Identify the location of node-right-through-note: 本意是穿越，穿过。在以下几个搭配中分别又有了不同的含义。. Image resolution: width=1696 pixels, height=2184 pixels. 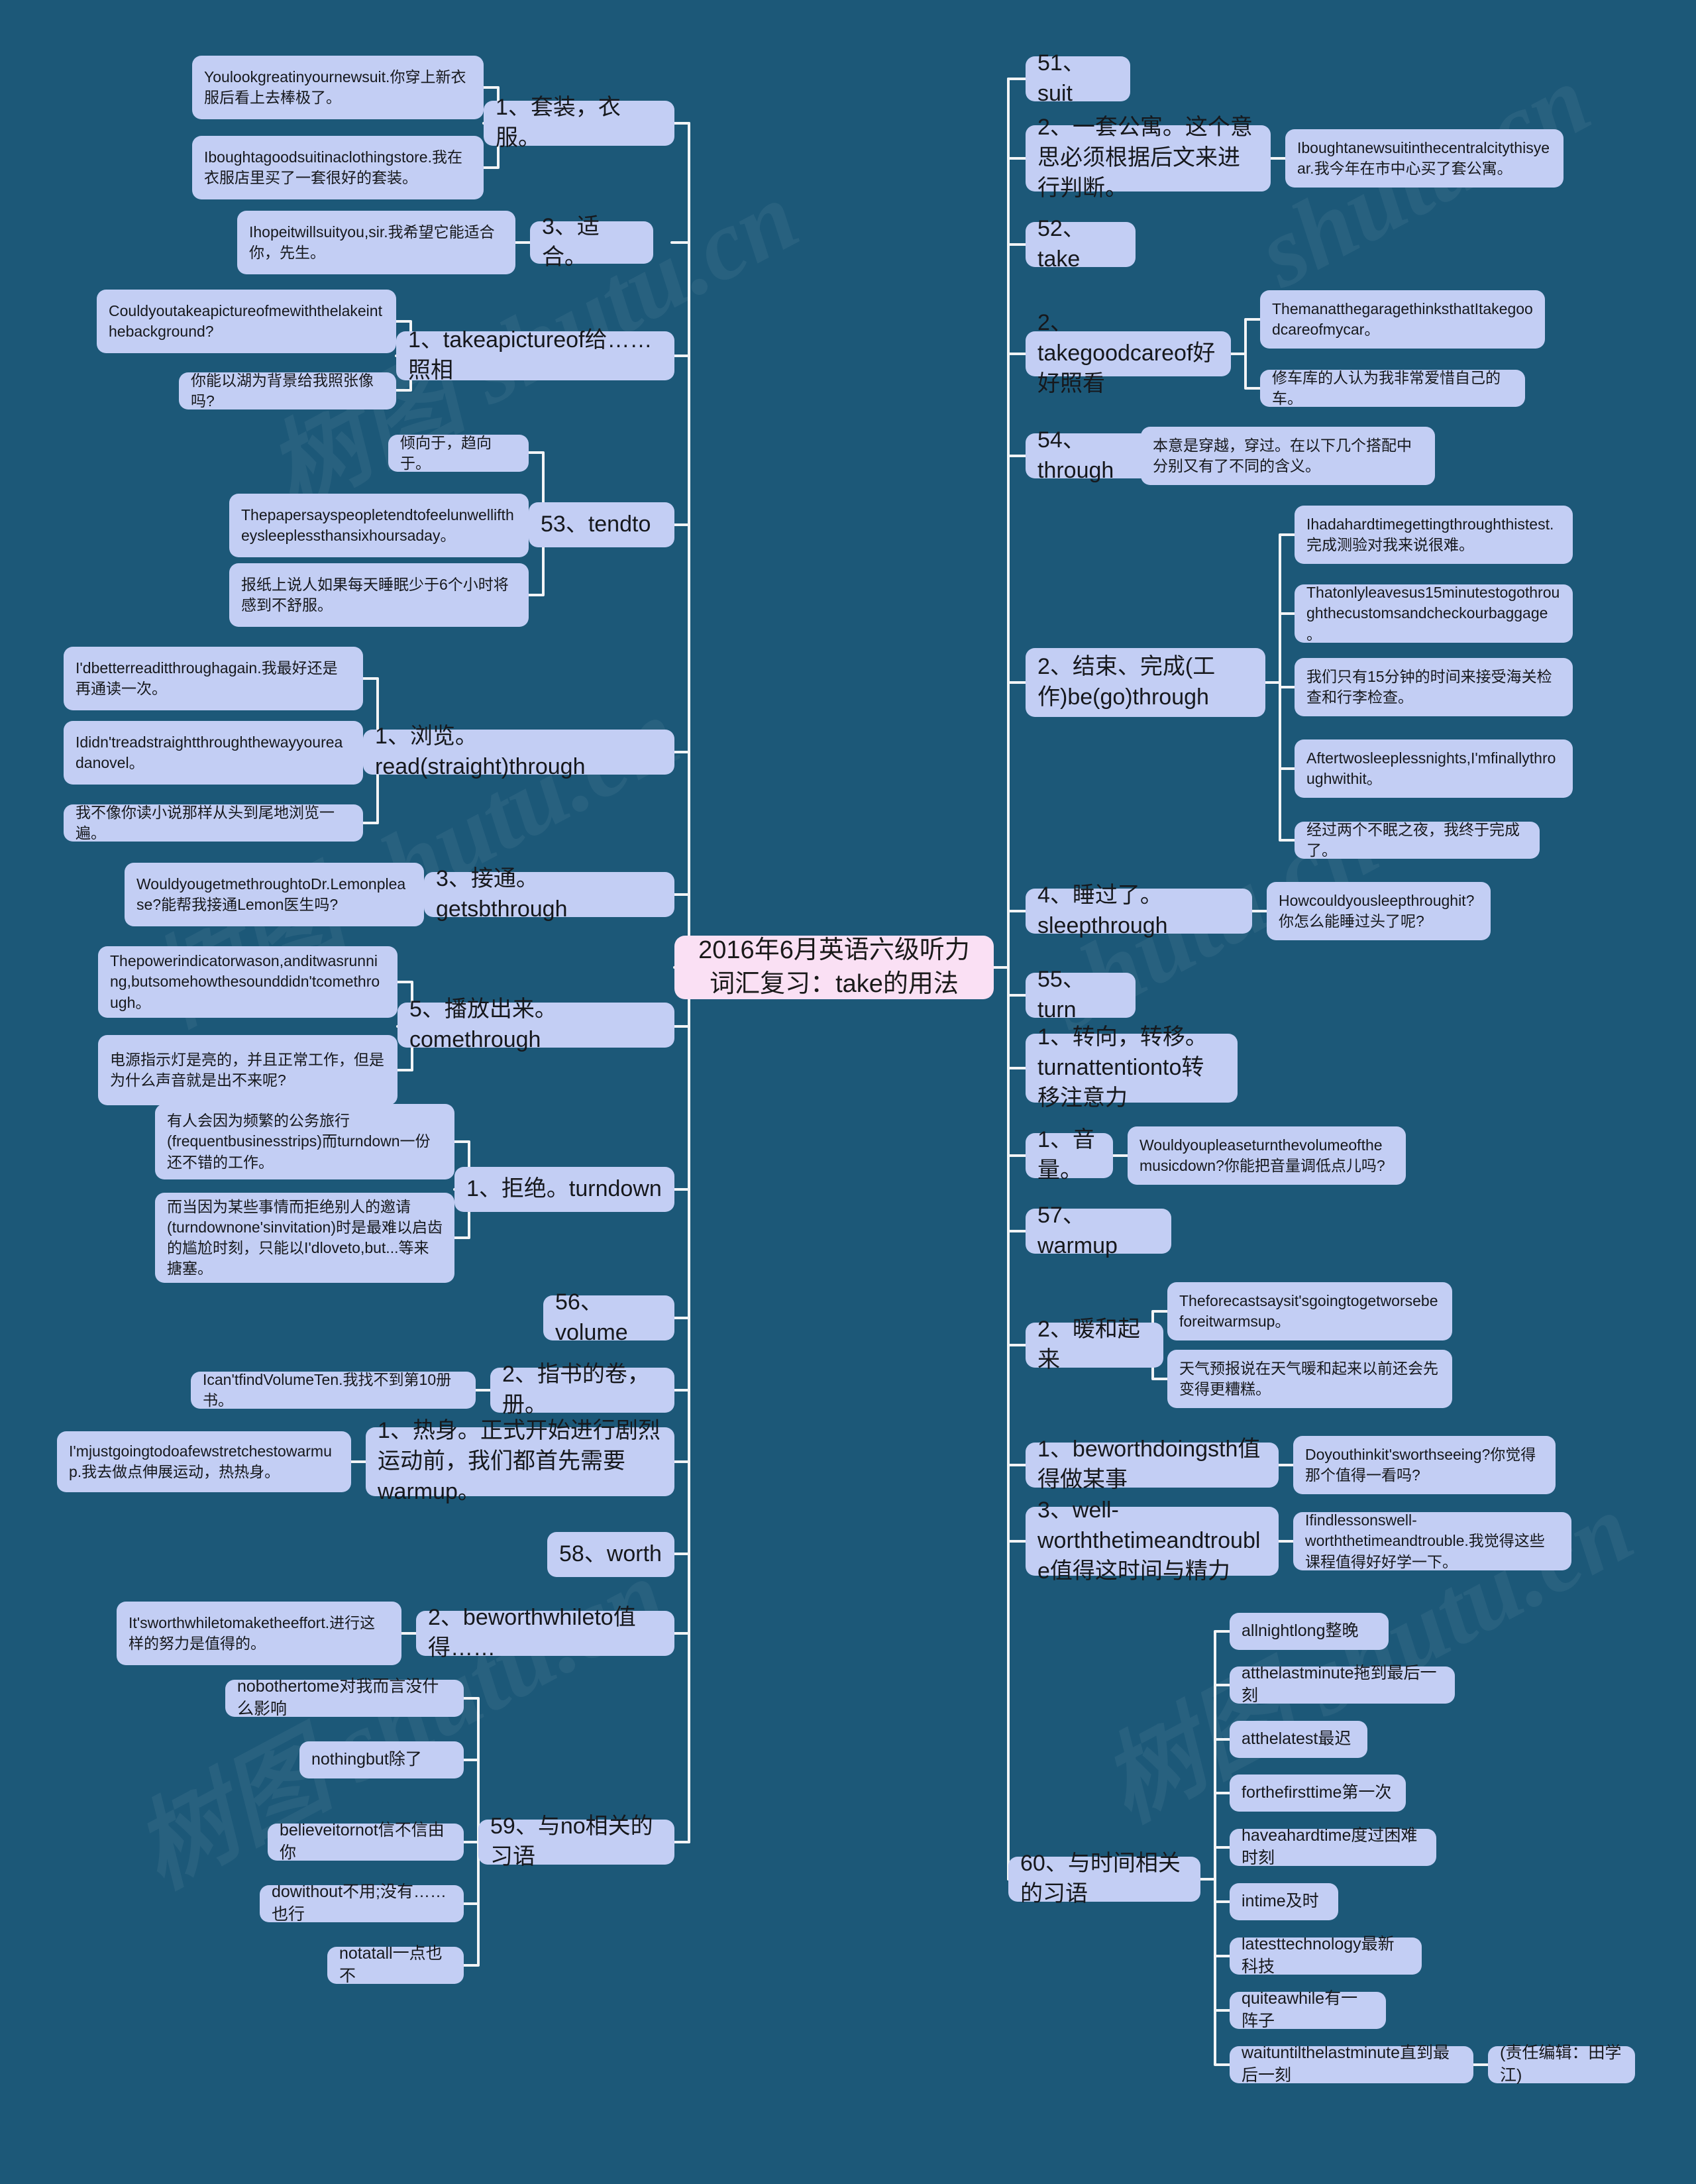
(1288, 456).